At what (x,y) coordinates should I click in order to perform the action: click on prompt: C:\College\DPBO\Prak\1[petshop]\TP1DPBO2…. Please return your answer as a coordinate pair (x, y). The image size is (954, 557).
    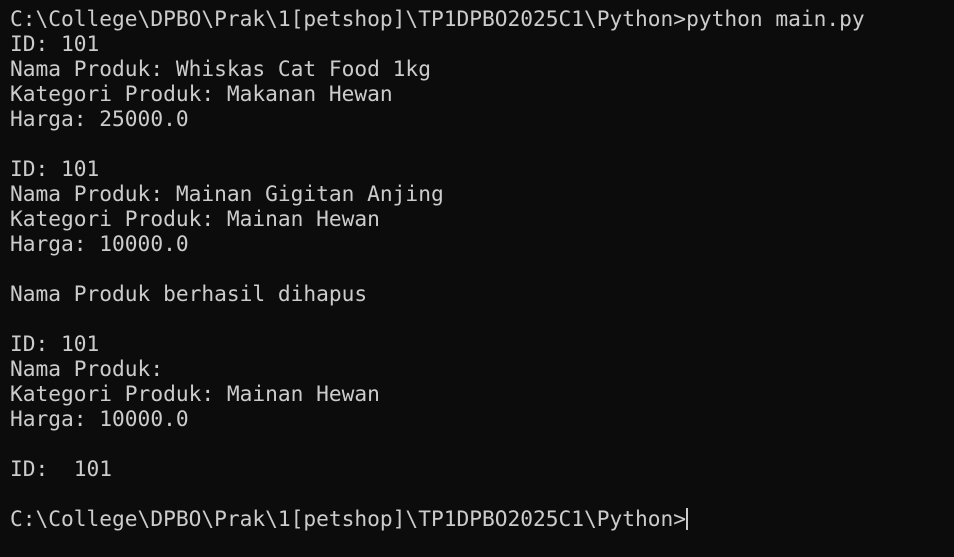
    Looking at the image, I should click on (348, 18).